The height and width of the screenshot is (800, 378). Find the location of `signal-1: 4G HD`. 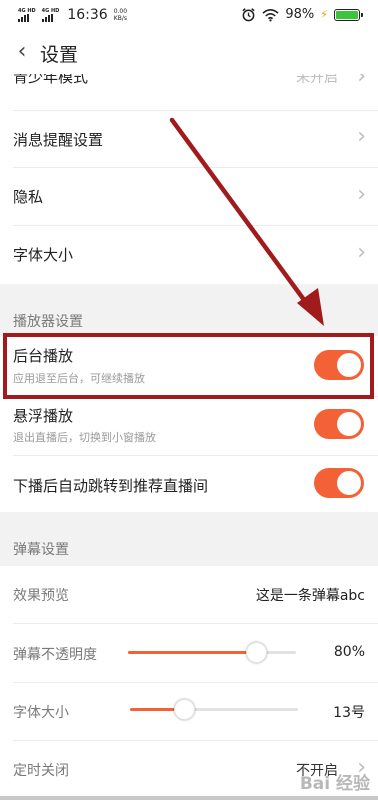

signal-1: 4G HD is located at coordinates (27, 15).